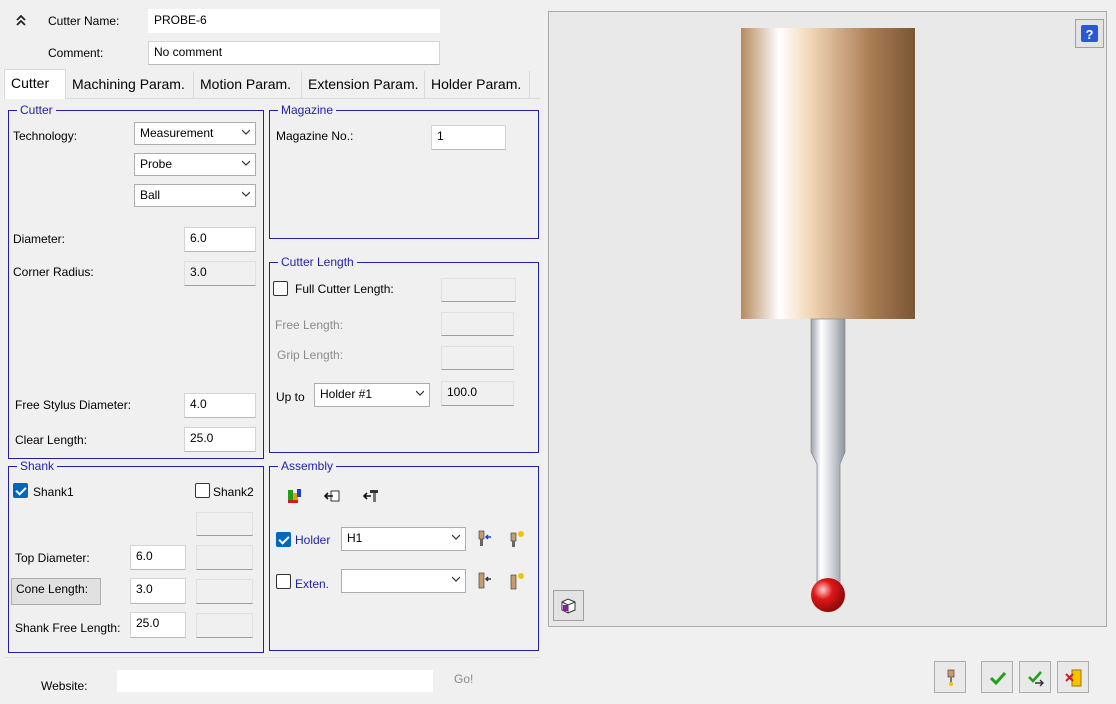 This screenshot has height=704, width=1116. I want to click on free-stylus-diameter-label: Free Stylus Diameter:, so click(73, 405).